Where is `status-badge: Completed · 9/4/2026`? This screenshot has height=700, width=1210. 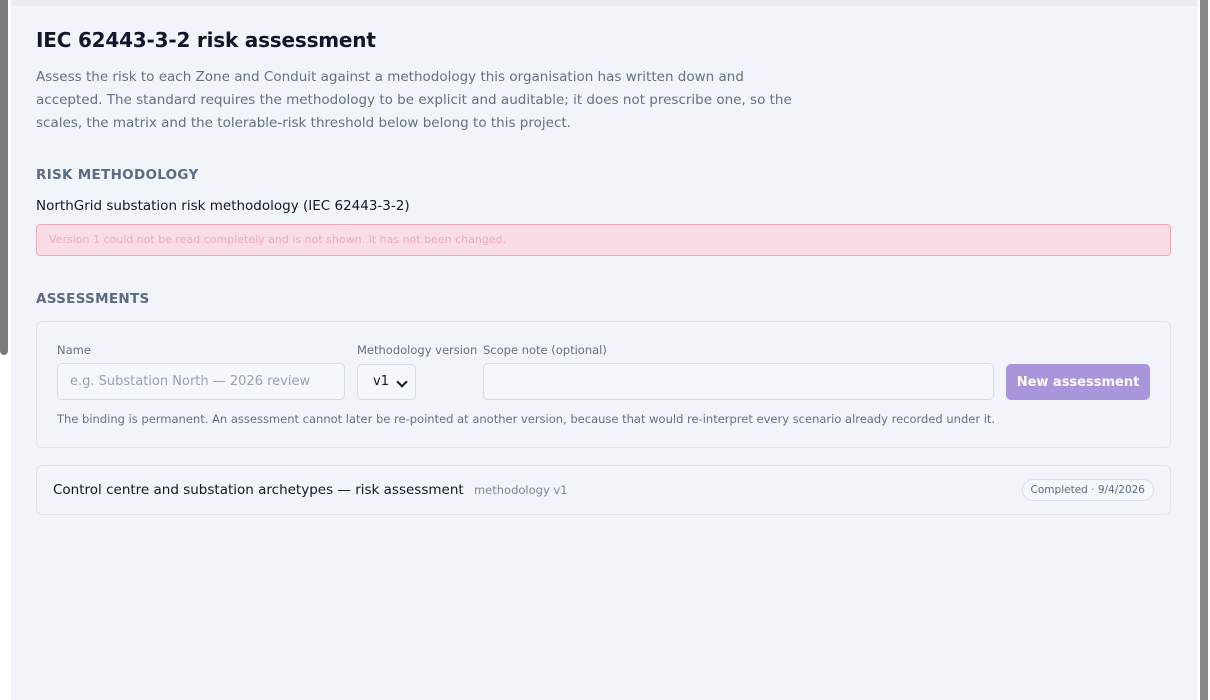
status-badge: Completed · 9/4/2026 is located at coordinates (1087, 490).